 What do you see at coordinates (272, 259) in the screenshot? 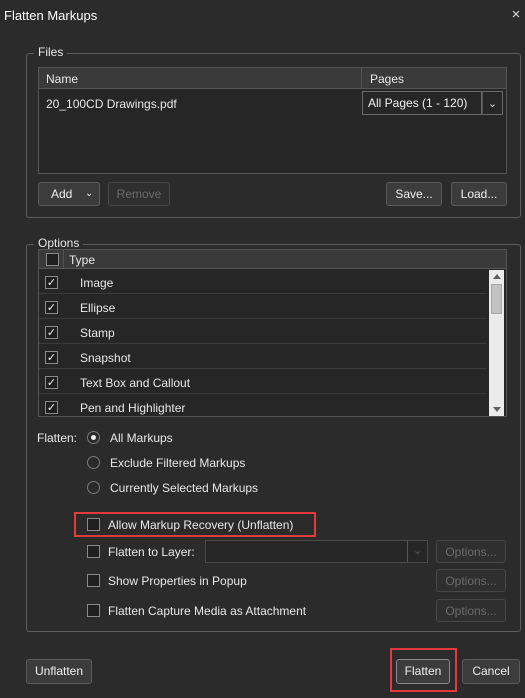
I see `type-list-header` at bounding box center [272, 259].